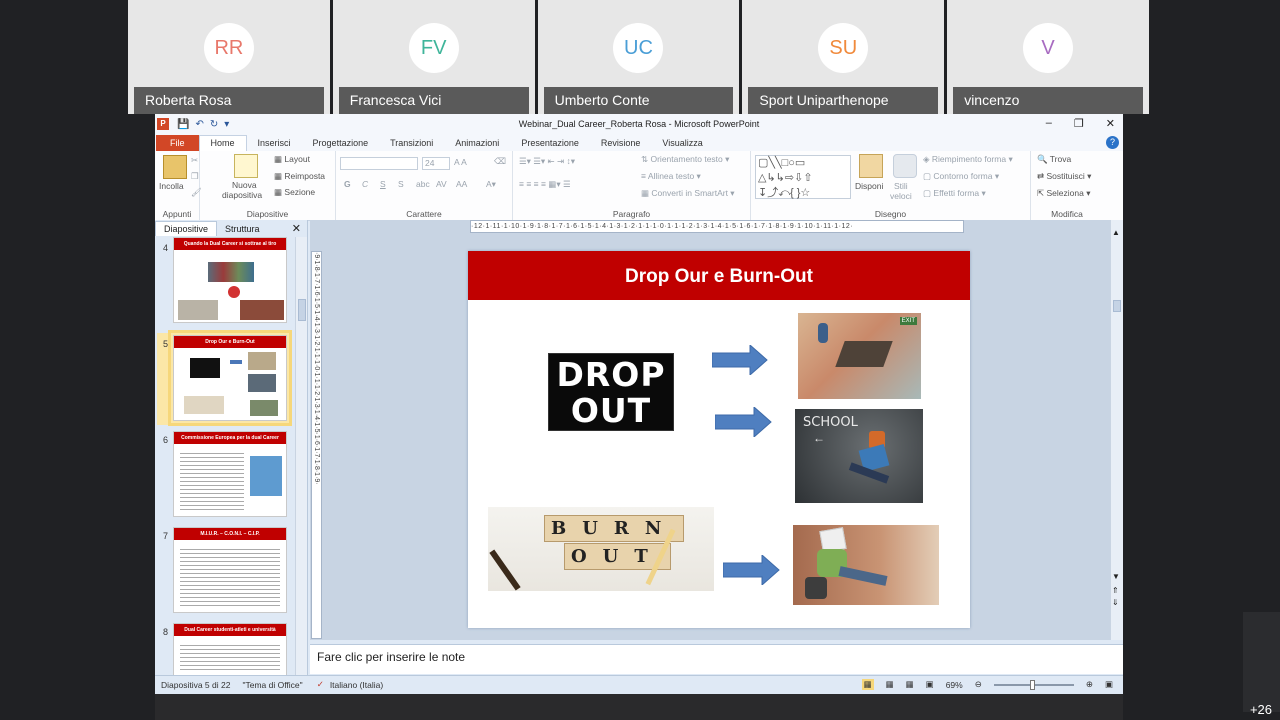 This screenshot has height=720, width=1280. What do you see at coordinates (1116, 430) in the screenshot?
I see `editor-scrollbar: ▲ ▼ ⇑ ⇓` at bounding box center [1116, 430].